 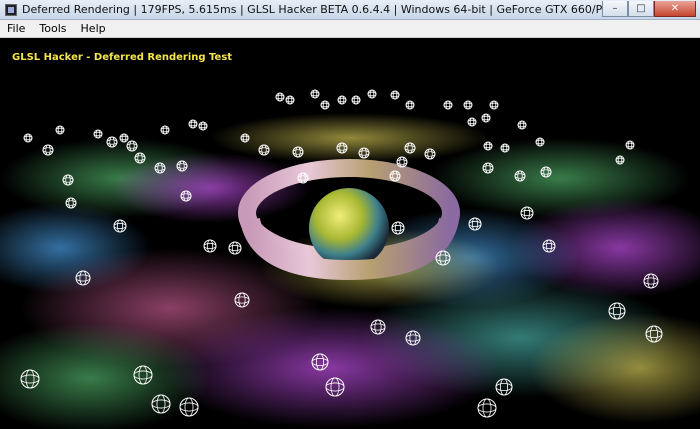 What do you see at coordinates (350, 29) in the screenshot?
I see `menu-bar: File Tools Help` at bounding box center [350, 29].